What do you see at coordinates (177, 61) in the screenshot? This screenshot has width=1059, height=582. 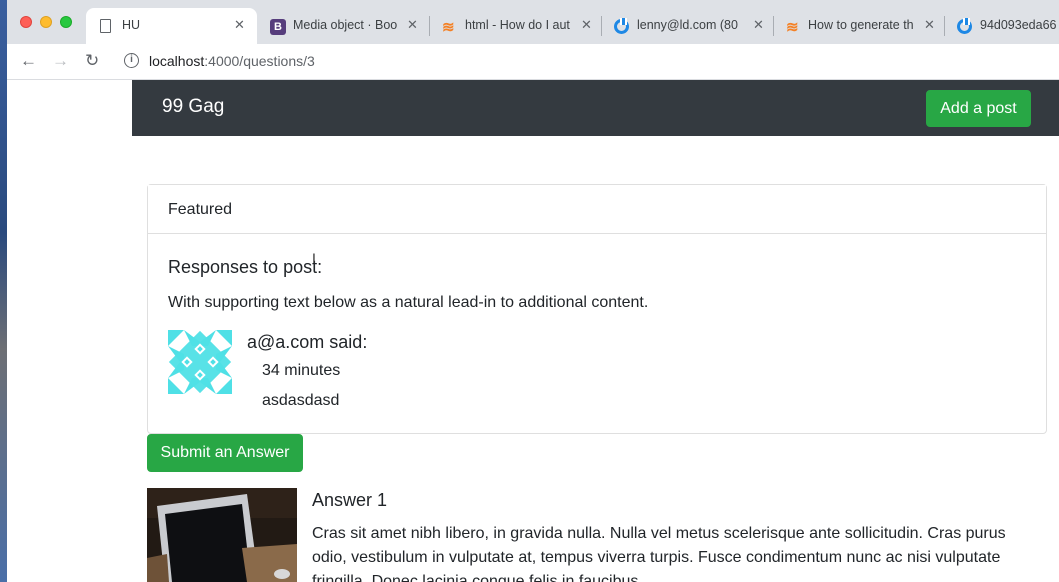 I see `url-host: localhost` at bounding box center [177, 61].